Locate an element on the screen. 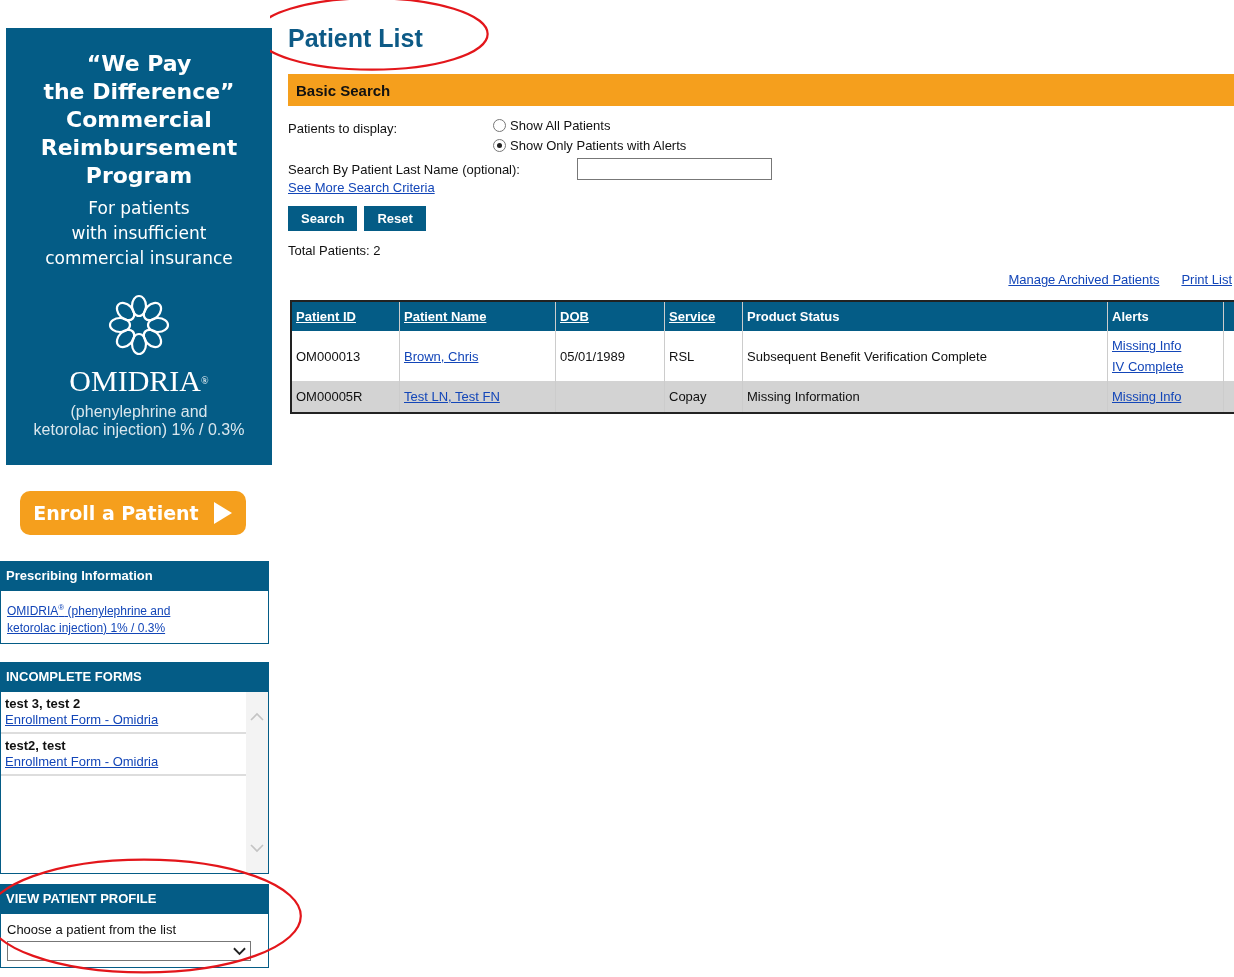  chevron-down-icon is located at coordinates (239, 951).